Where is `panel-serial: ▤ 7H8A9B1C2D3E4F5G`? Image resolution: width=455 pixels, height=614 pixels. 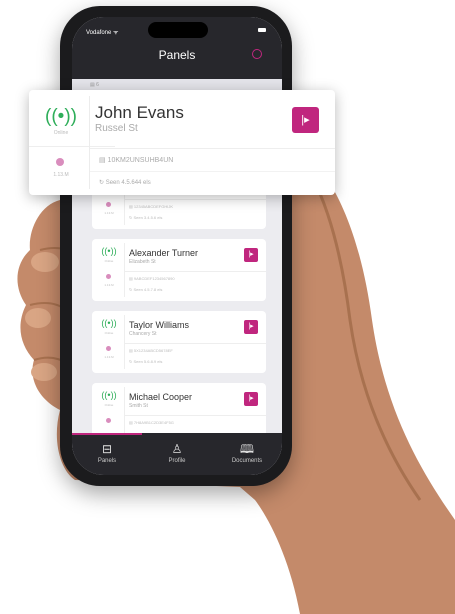
panel-serial: ▤ 7H8A9B1C2D3E4F5G is located at coordinates (151, 422).